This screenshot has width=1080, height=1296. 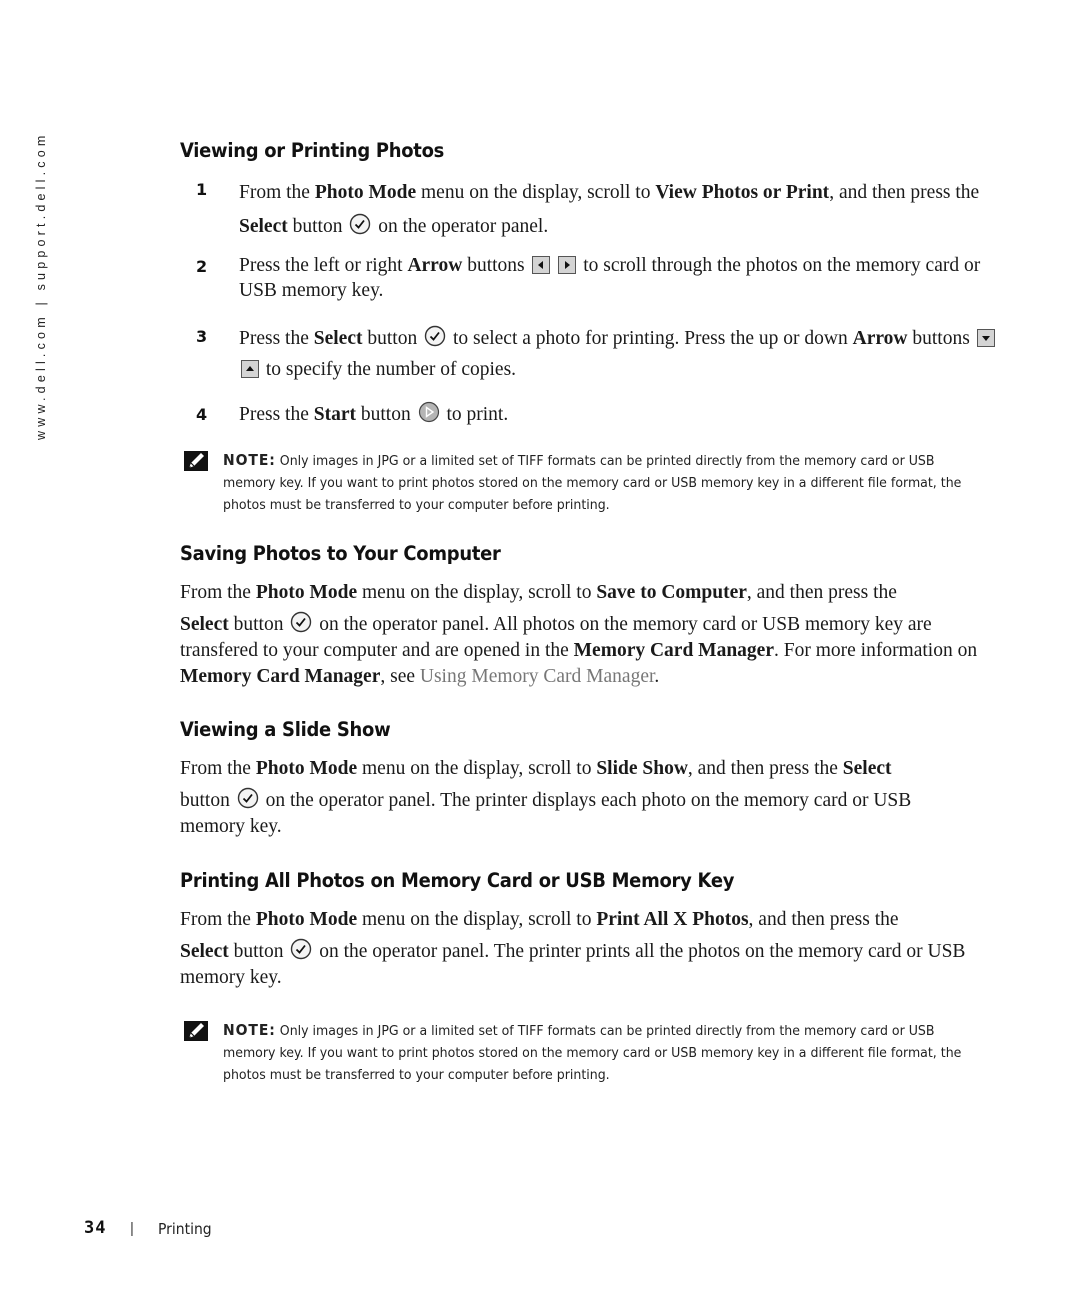 What do you see at coordinates (95, 1228) in the screenshot?
I see `page-number: 34` at bounding box center [95, 1228].